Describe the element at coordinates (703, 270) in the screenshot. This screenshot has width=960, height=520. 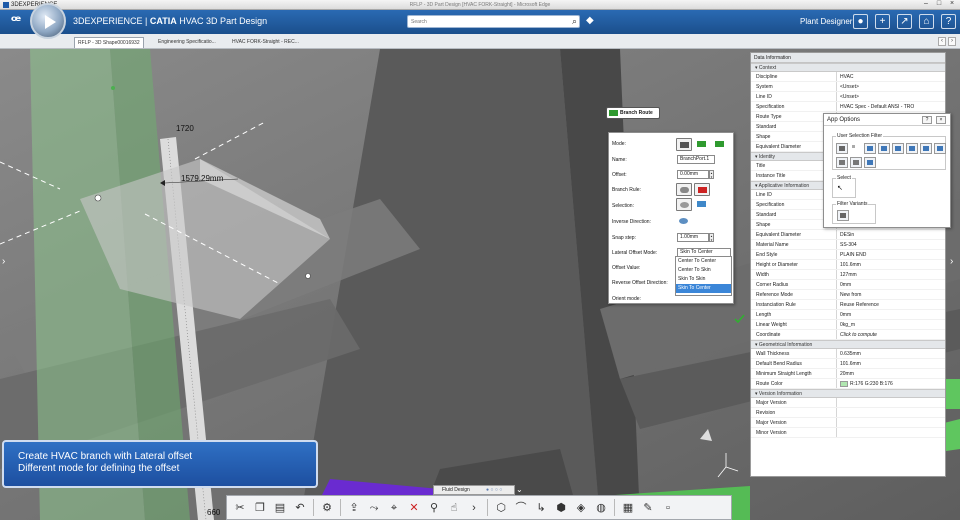
I see `option-center-to-skin: Center To Skin` at that location.